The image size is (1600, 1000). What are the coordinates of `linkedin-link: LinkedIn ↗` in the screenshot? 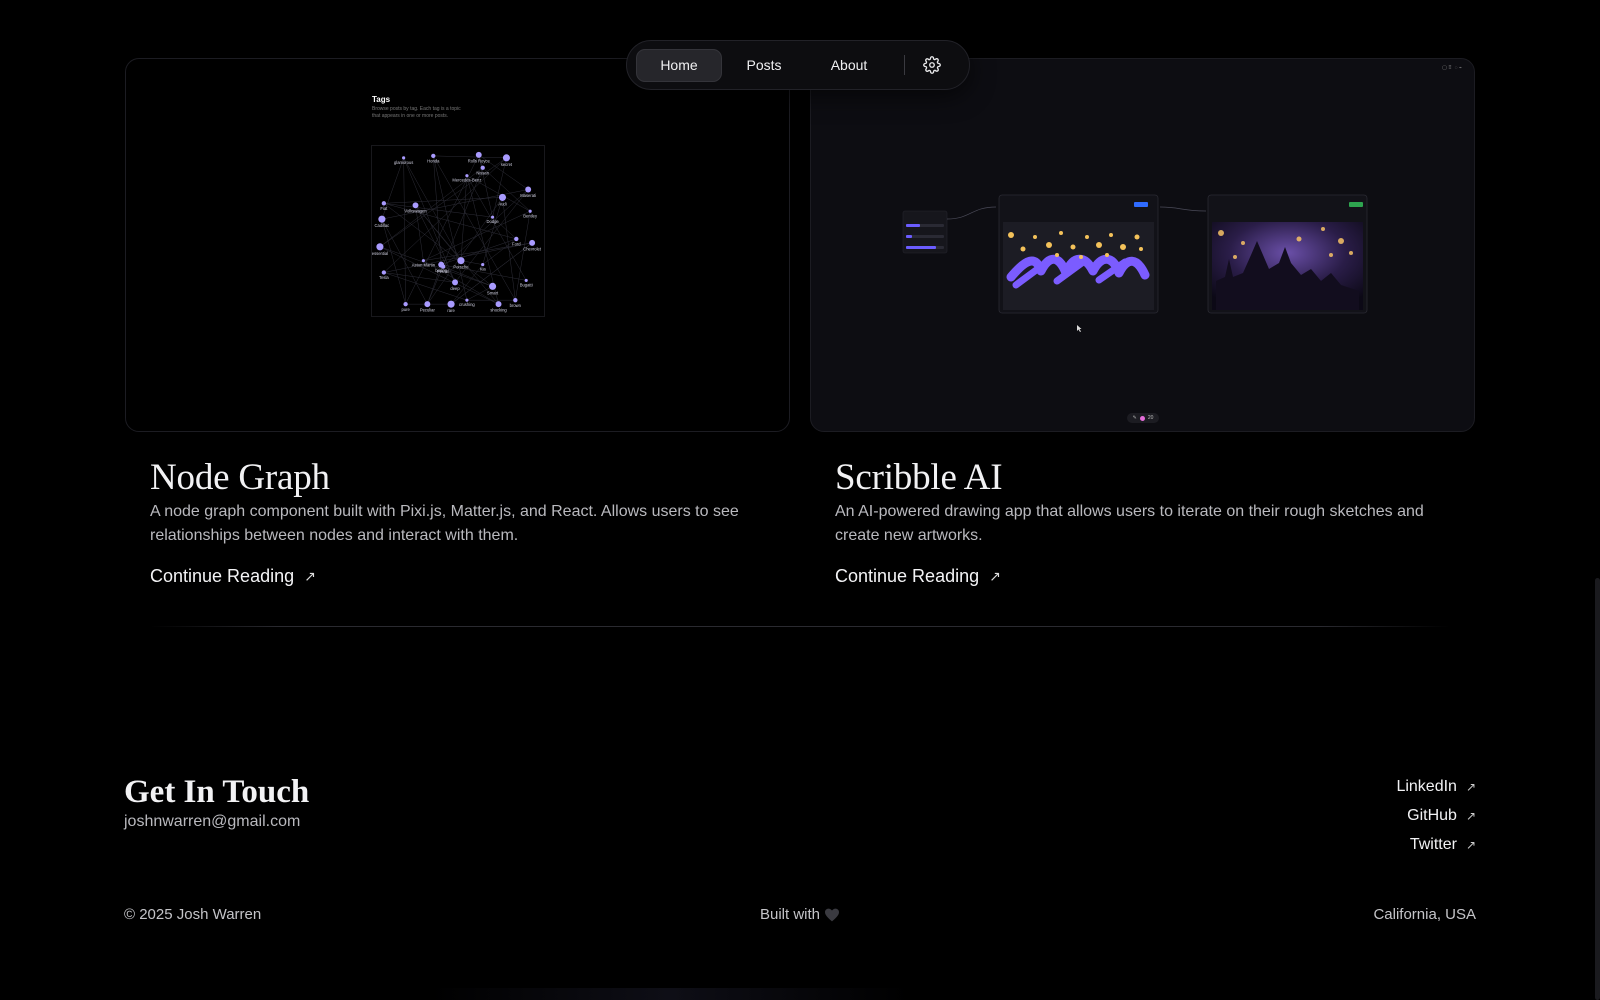 It's located at (1436, 786).